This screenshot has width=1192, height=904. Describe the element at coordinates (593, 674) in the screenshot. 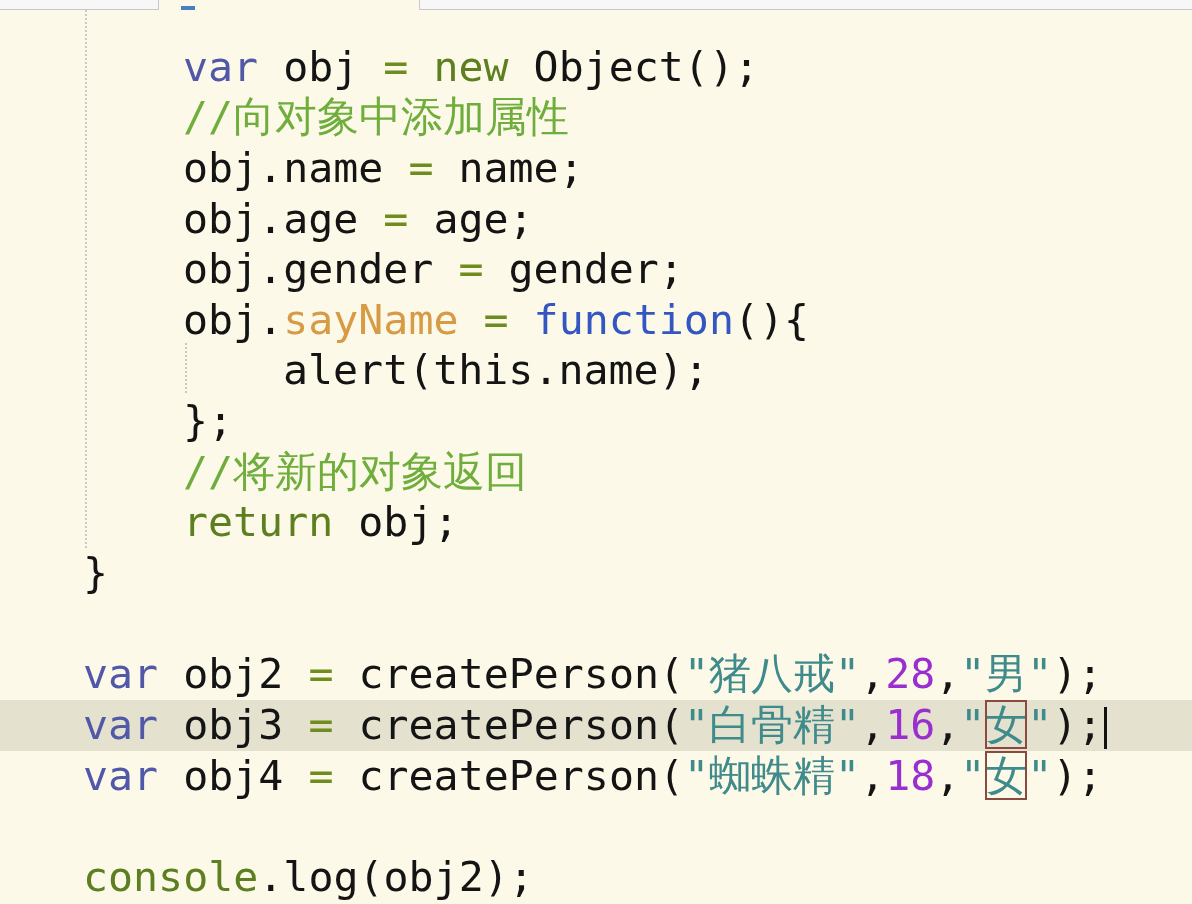

I see `code-line: var obj2 = createPerson("猪八戒",28,"男");` at that location.